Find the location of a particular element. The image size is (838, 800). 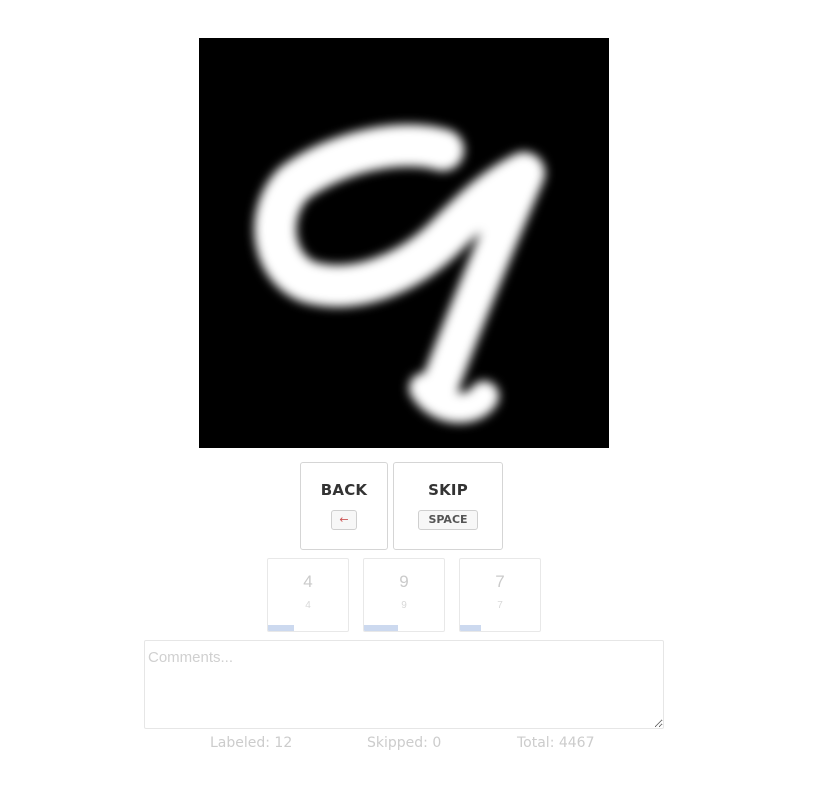

skip-button-label: SKIP is located at coordinates (448, 490).